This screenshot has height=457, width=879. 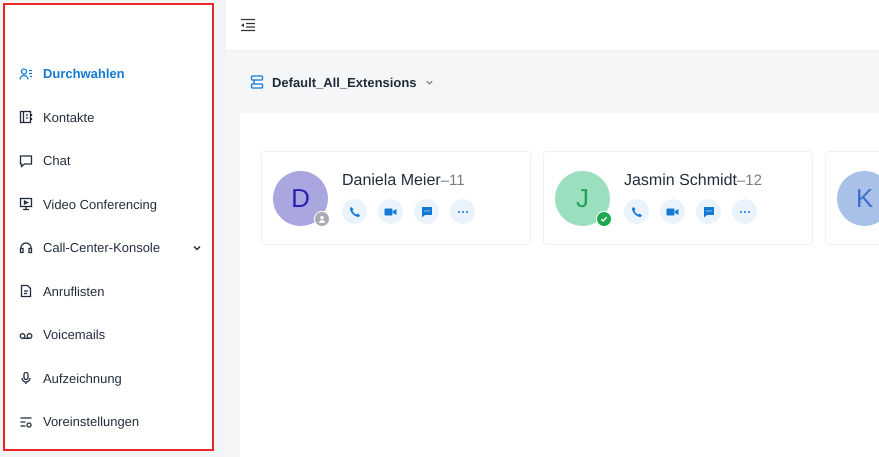 What do you see at coordinates (858, 198) in the screenshot?
I see `avatar: K` at bounding box center [858, 198].